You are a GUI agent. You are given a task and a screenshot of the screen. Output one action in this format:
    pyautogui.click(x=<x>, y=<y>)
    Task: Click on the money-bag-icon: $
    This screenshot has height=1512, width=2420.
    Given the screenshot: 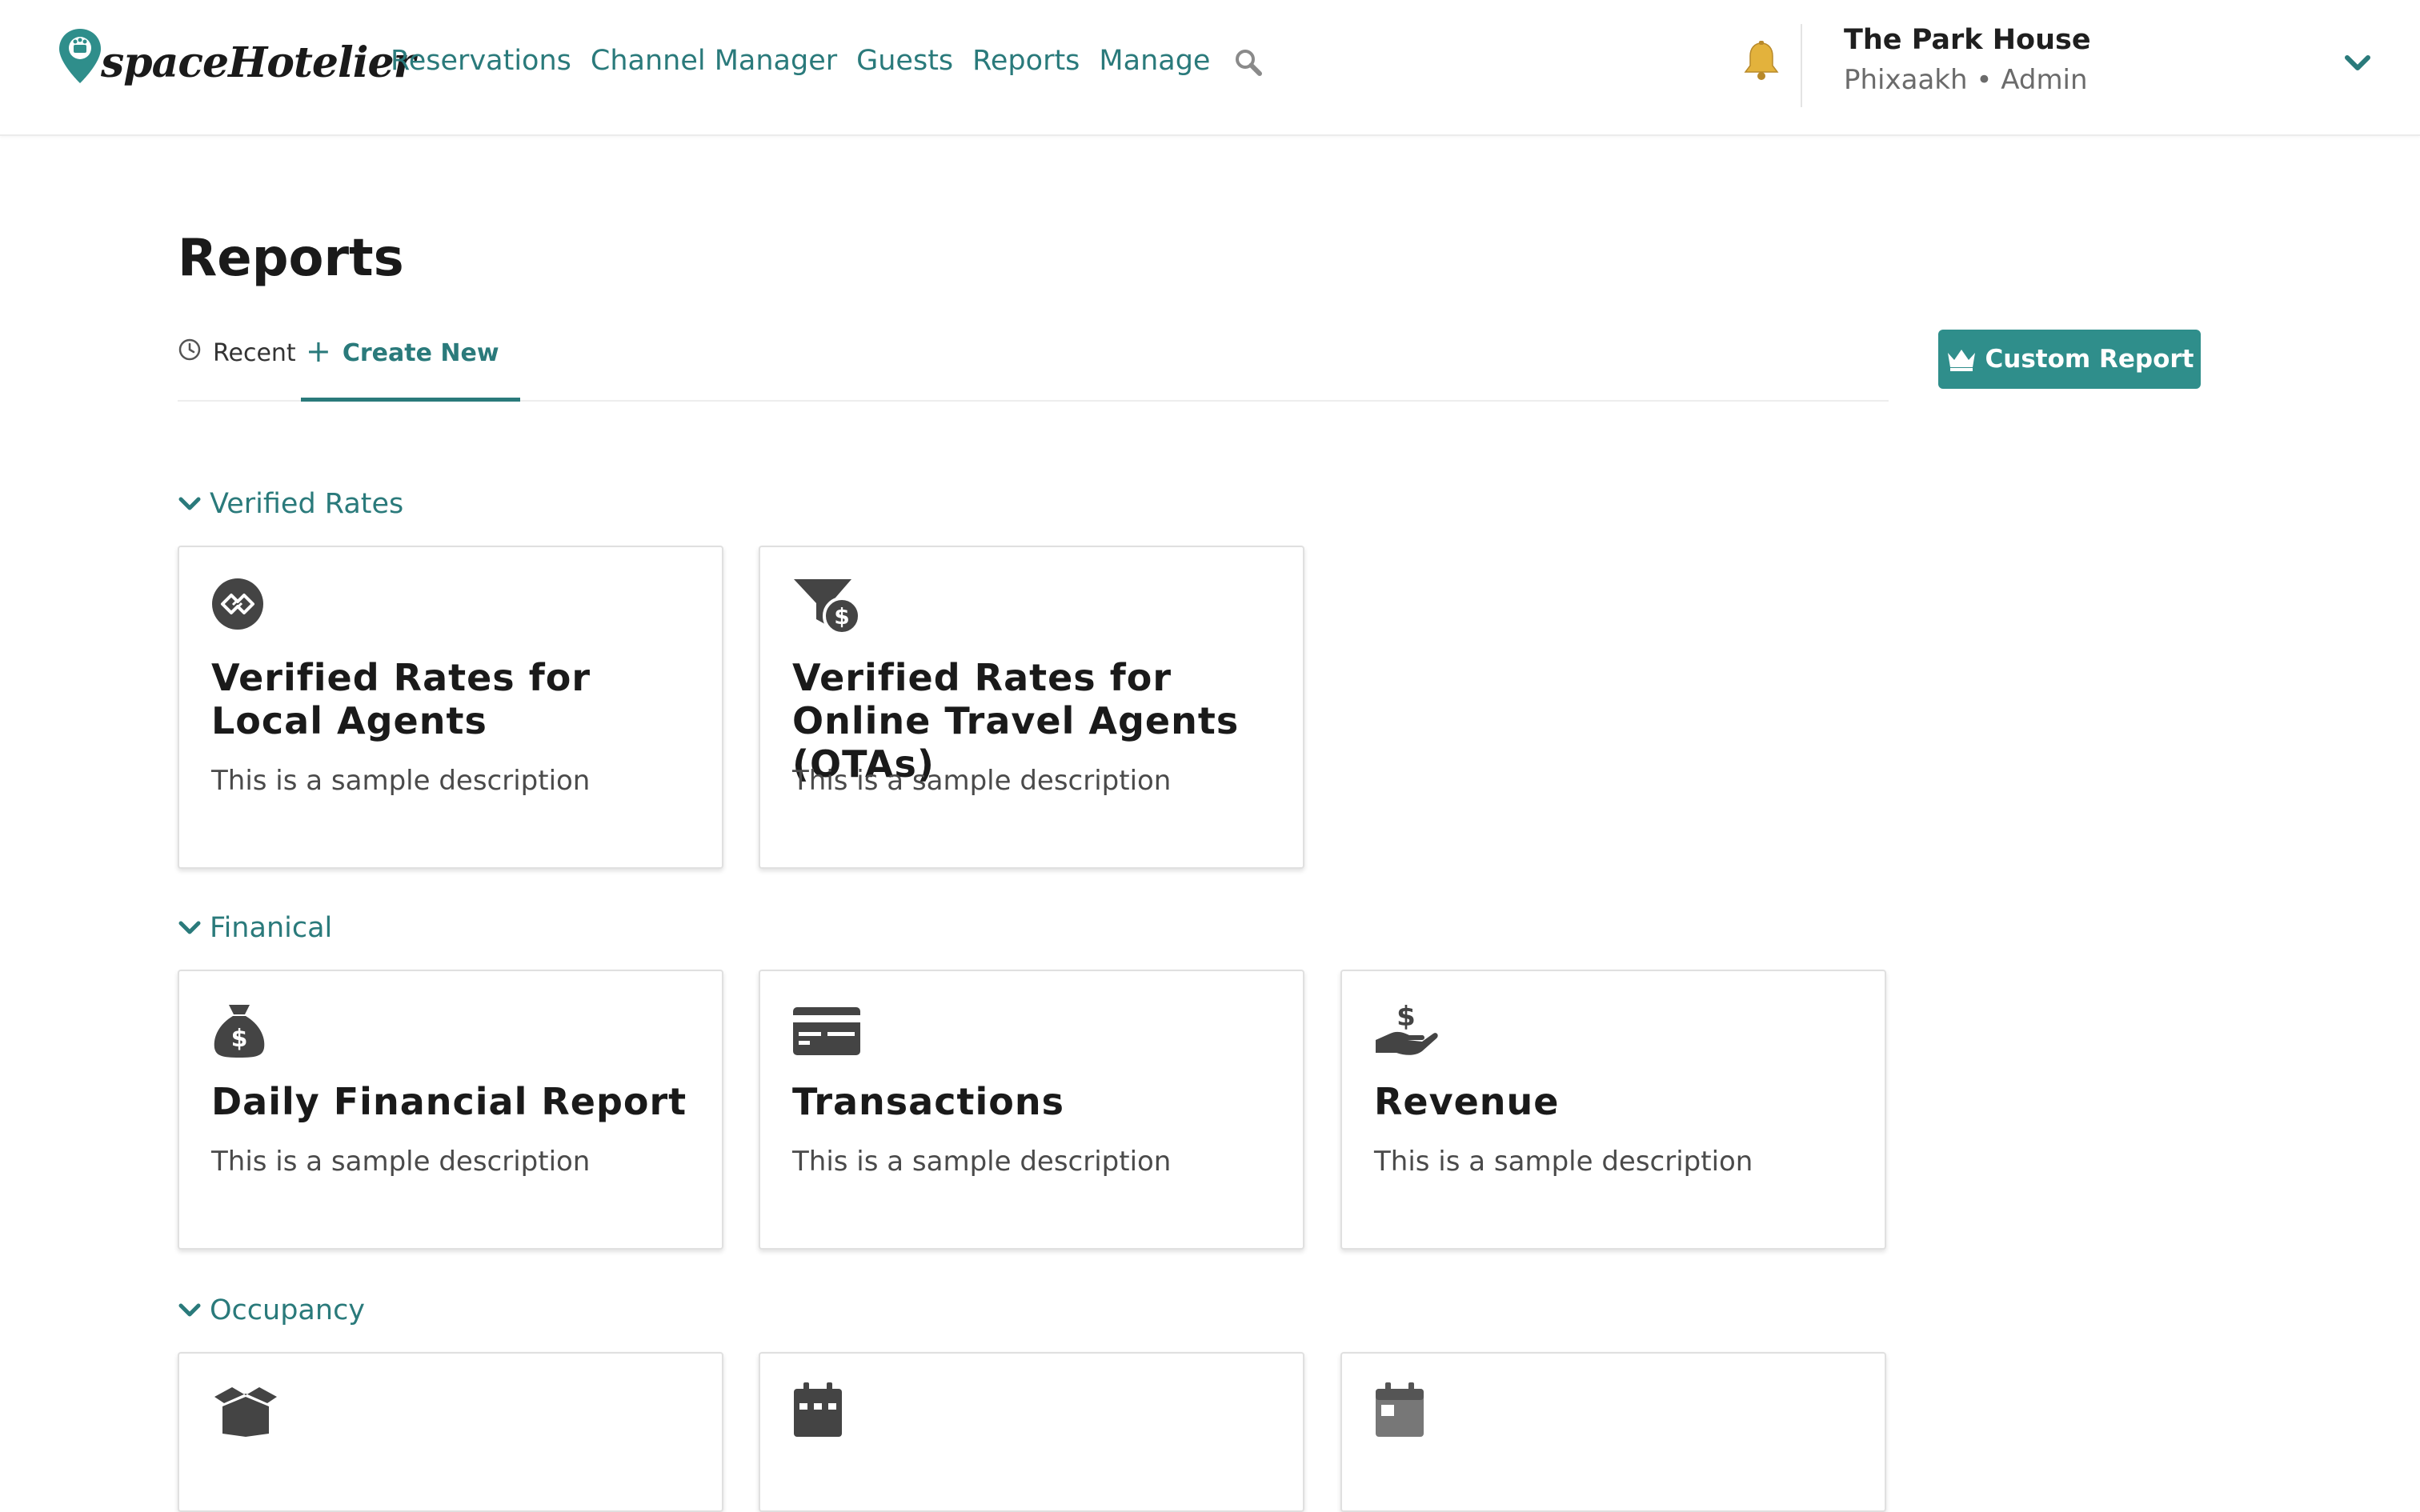 What is the action you would take?
    pyautogui.click(x=239, y=1031)
    